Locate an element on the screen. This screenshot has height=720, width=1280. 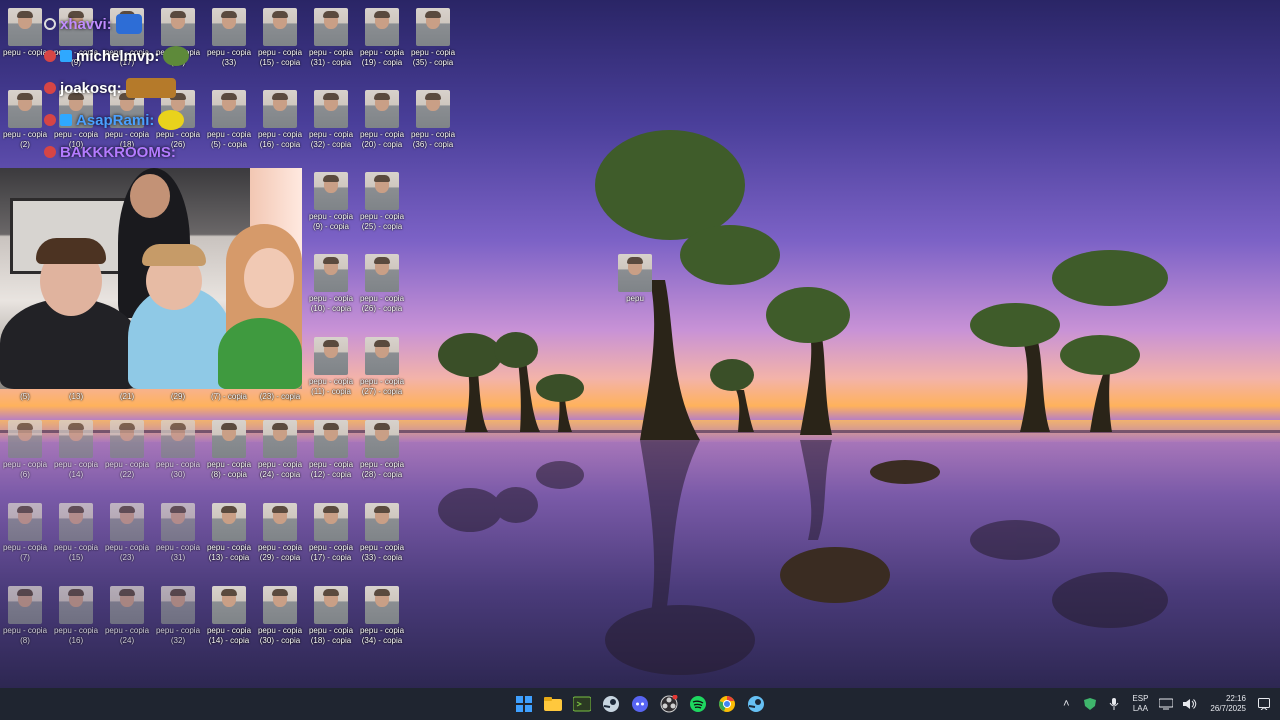
network-icon is located at coordinates (1166, 704).